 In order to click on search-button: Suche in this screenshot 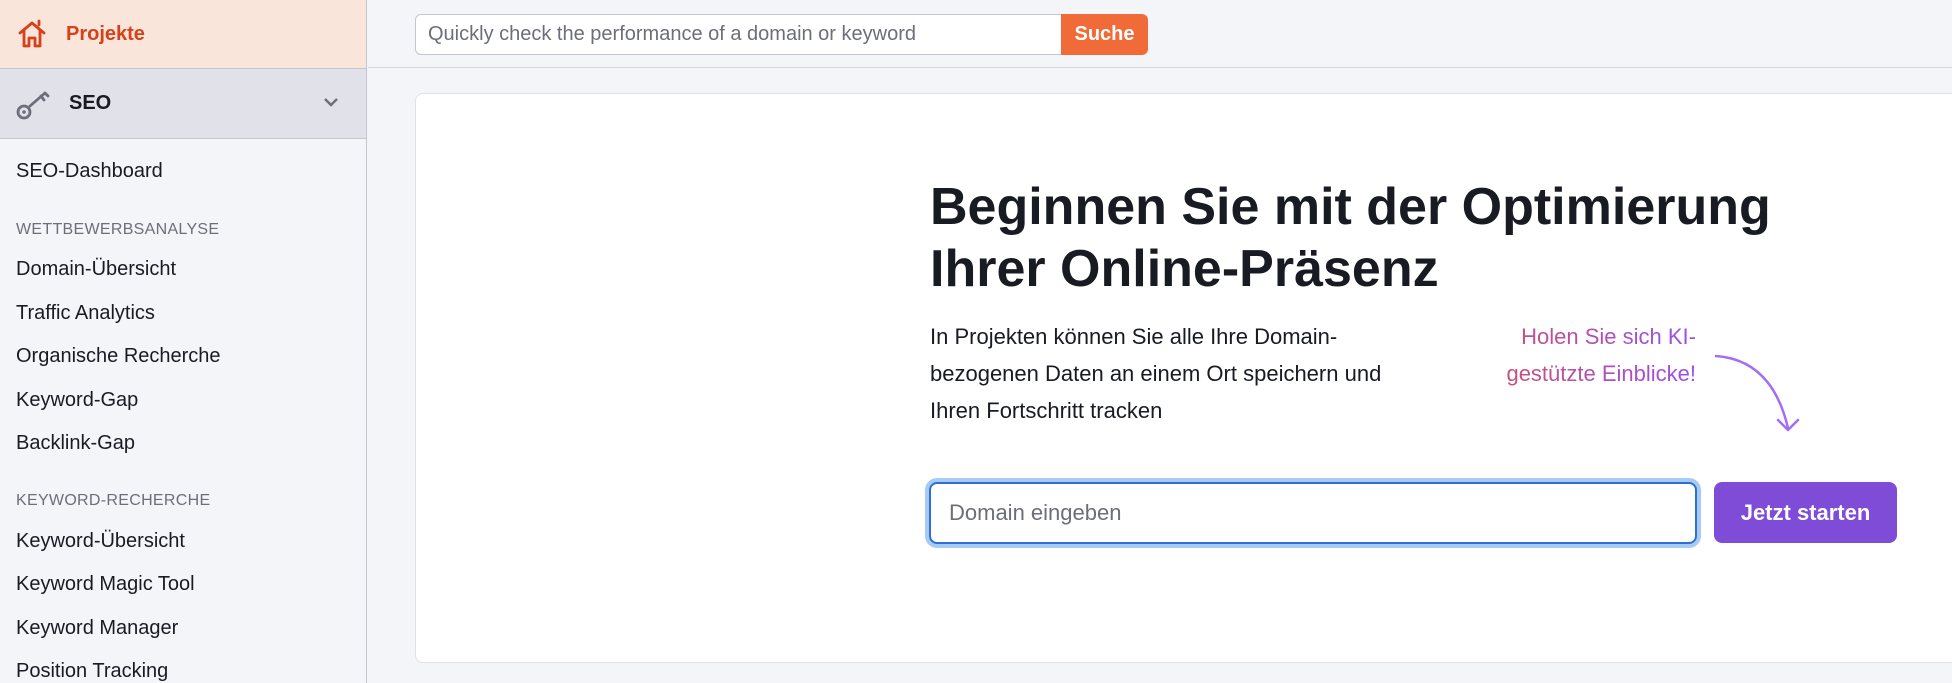, I will do `click(1104, 34)`.